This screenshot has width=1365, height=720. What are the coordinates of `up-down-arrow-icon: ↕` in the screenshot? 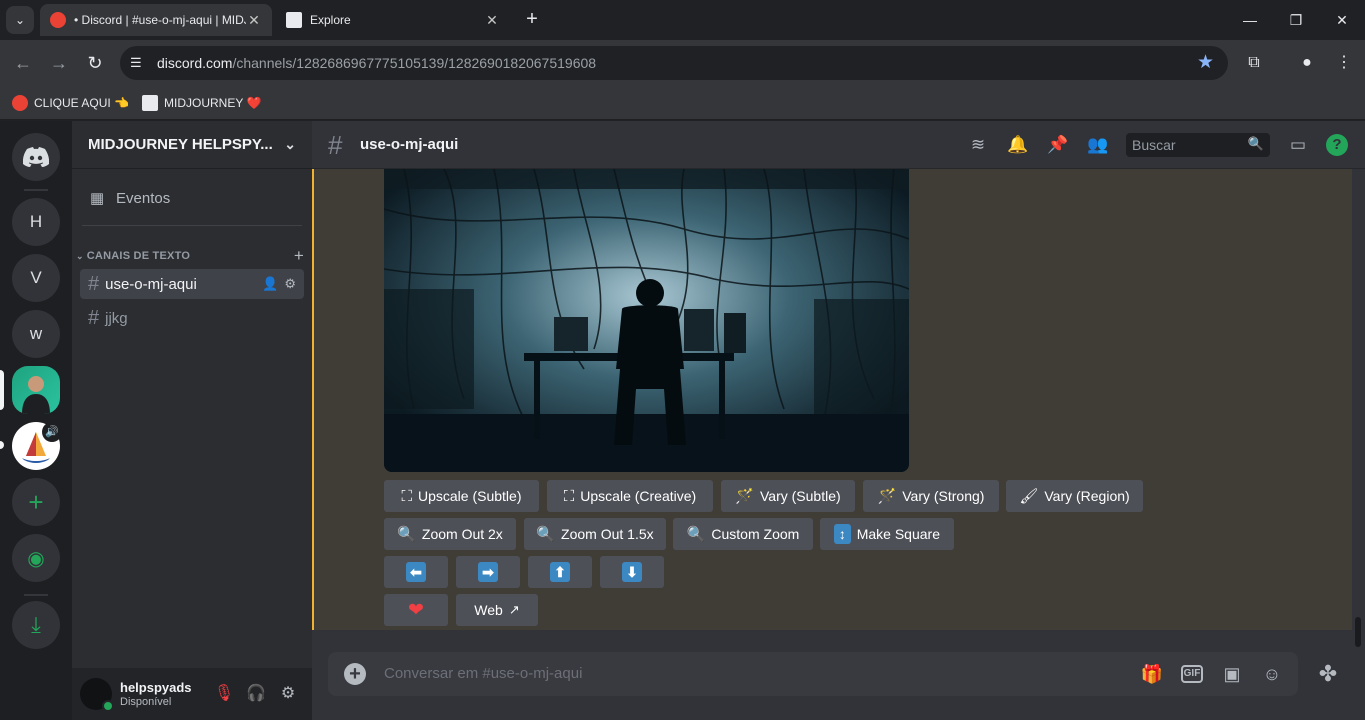 It's located at (842, 534).